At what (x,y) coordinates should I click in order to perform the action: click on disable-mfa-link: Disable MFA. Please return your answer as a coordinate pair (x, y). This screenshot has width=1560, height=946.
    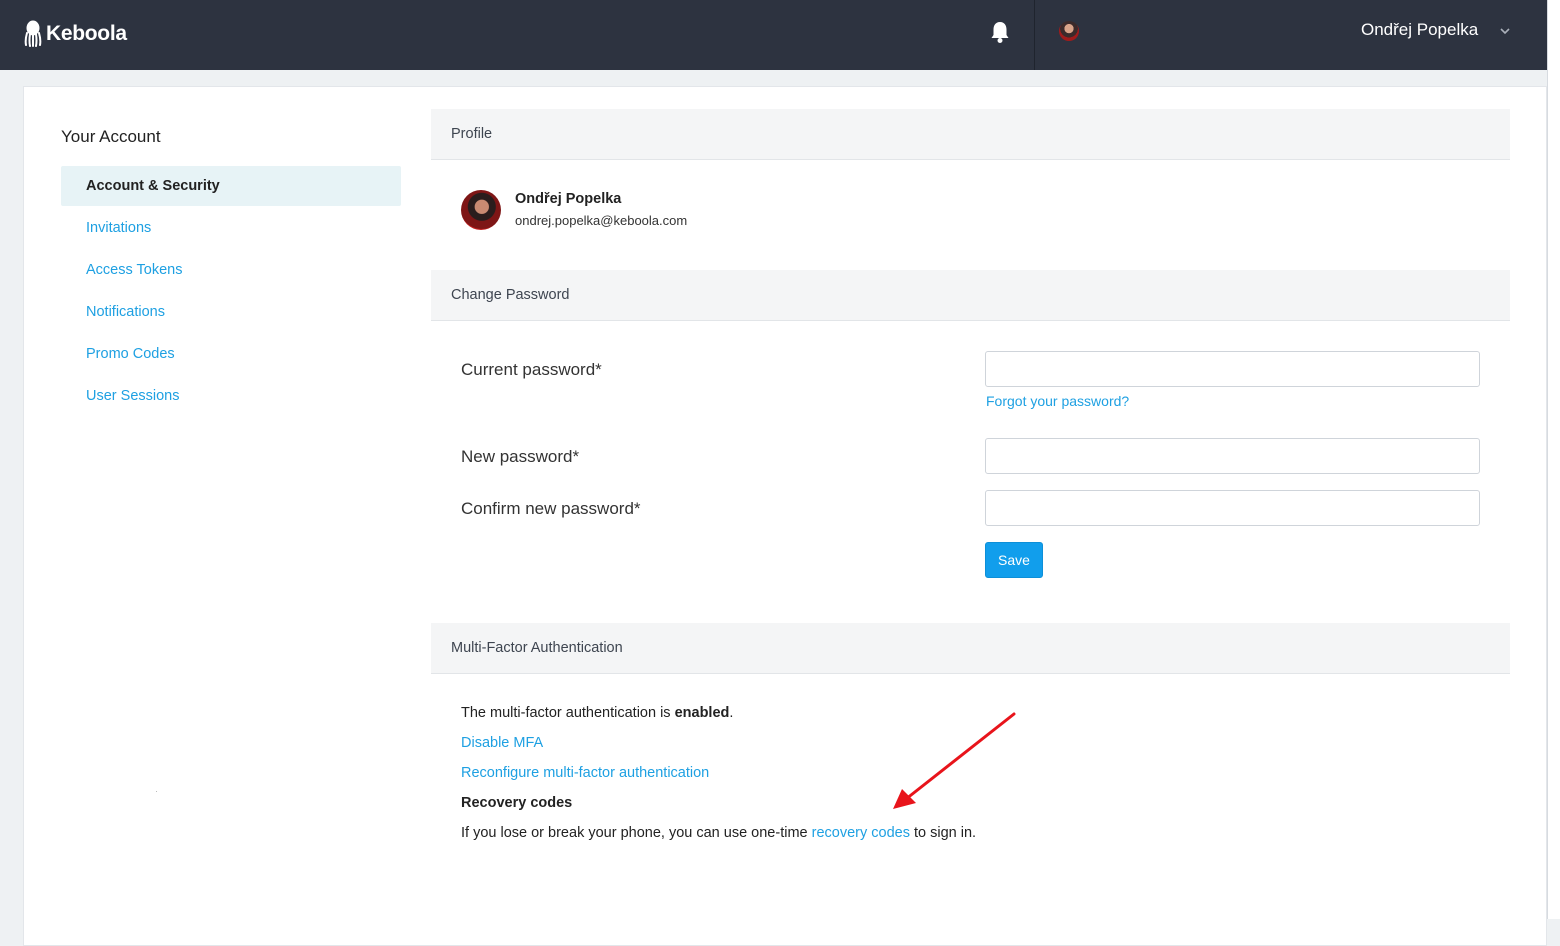
    Looking at the image, I should click on (502, 743).